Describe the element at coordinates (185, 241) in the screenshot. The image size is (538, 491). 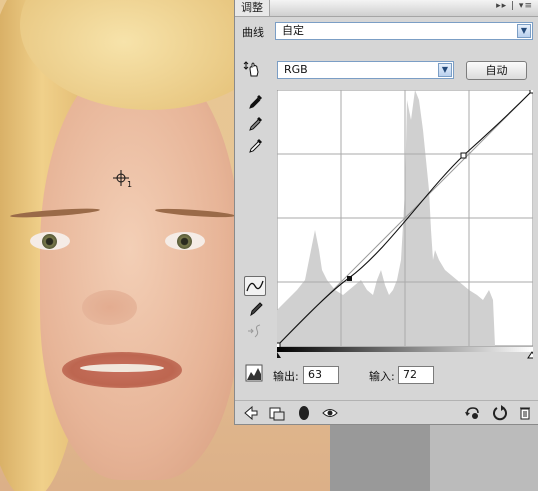
I see `photo-eye-right` at that location.